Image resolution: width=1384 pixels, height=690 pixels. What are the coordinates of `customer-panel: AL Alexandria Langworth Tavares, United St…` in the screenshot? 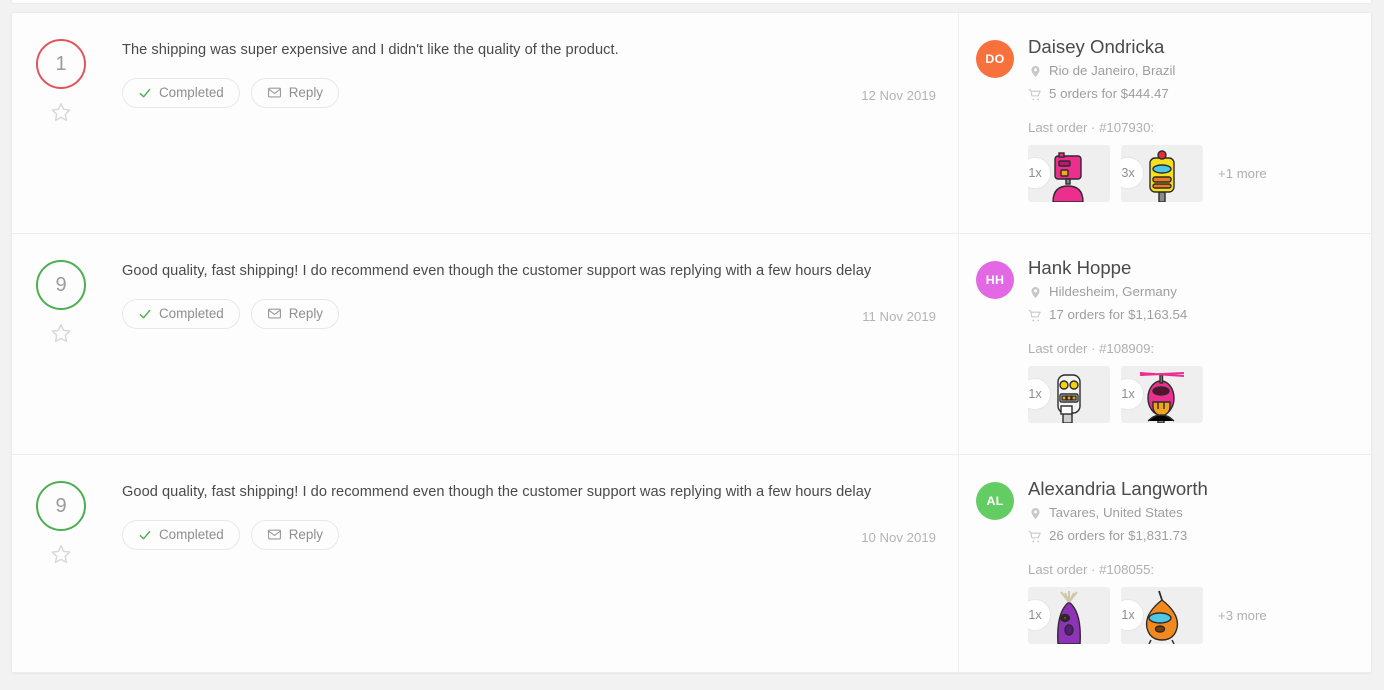 It's located at (1164, 563).